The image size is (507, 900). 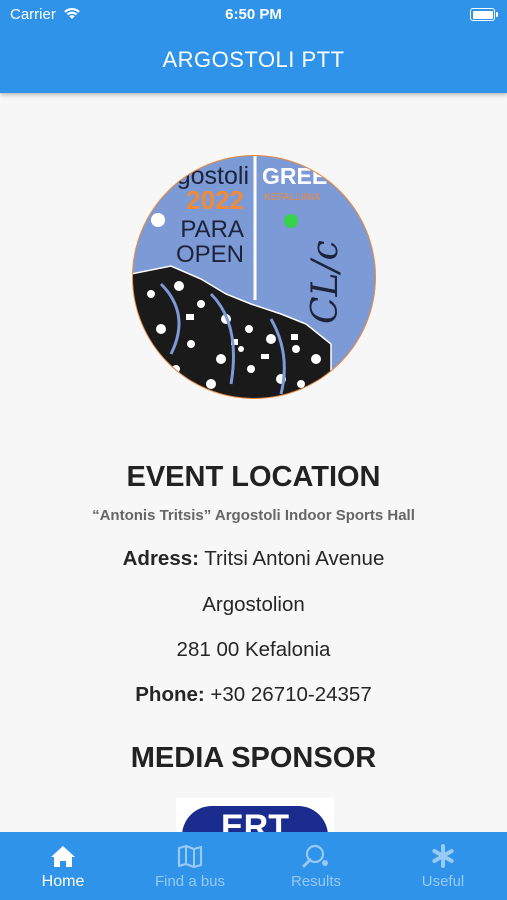 What do you see at coordinates (210, 254) in the screenshot?
I see `logo-text-open: OPEN` at bounding box center [210, 254].